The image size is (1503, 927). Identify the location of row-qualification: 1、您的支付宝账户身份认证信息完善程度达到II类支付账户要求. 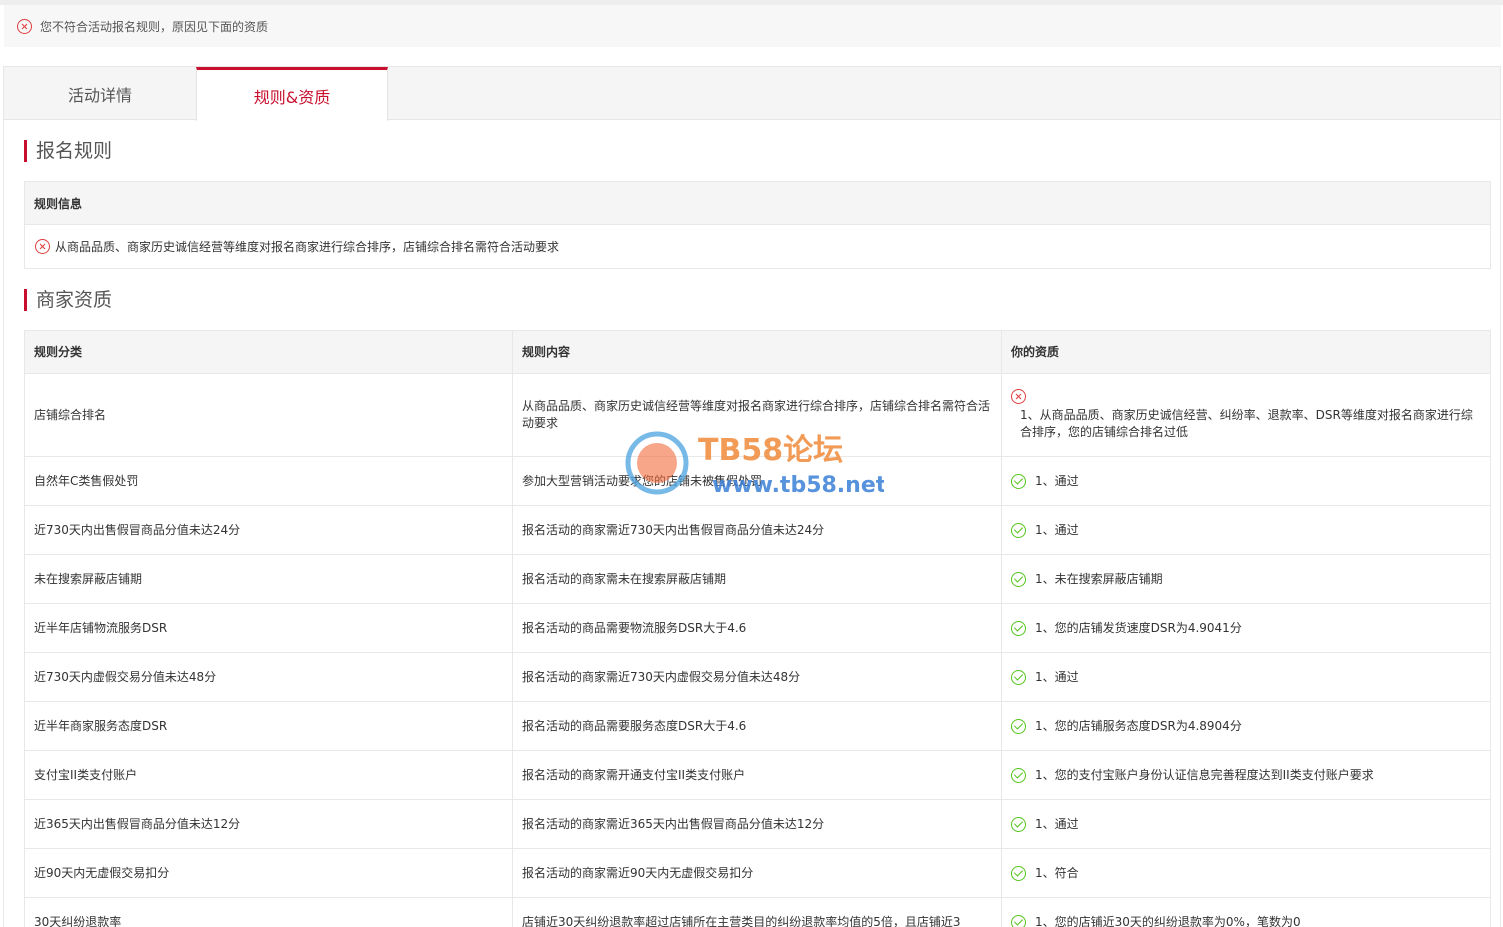
(1246, 775).